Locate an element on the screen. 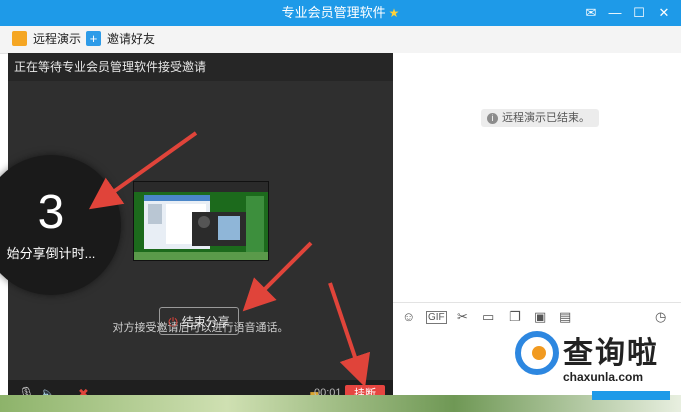  image-icon: ▣ is located at coordinates (540, 317).